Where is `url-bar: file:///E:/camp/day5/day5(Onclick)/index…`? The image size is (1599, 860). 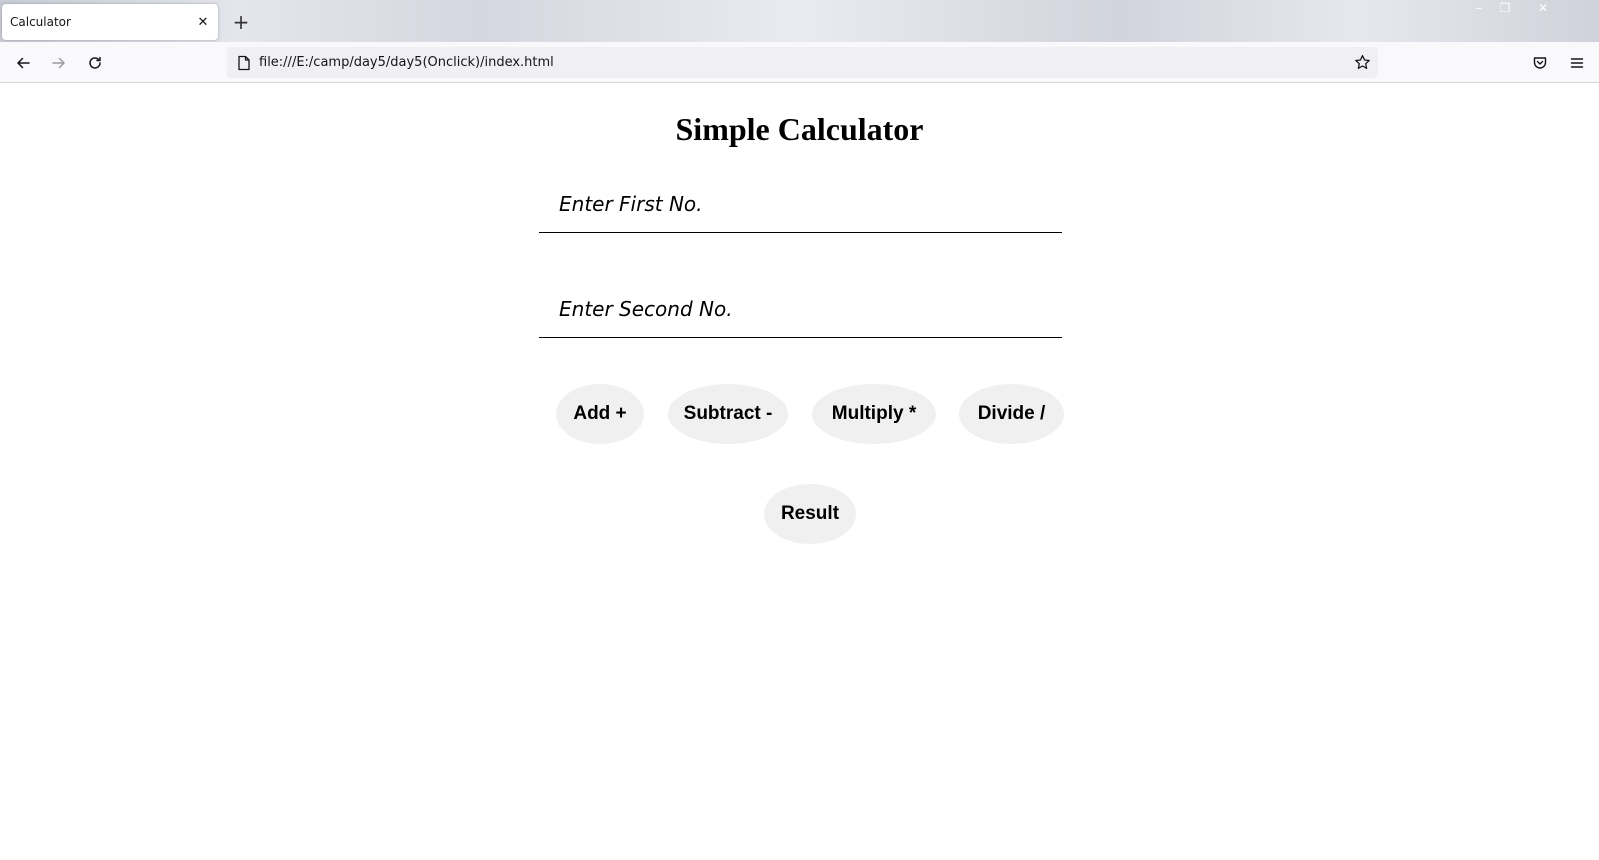 url-bar: file:///E:/camp/day5/day5(Onclick)/index… is located at coordinates (802, 62).